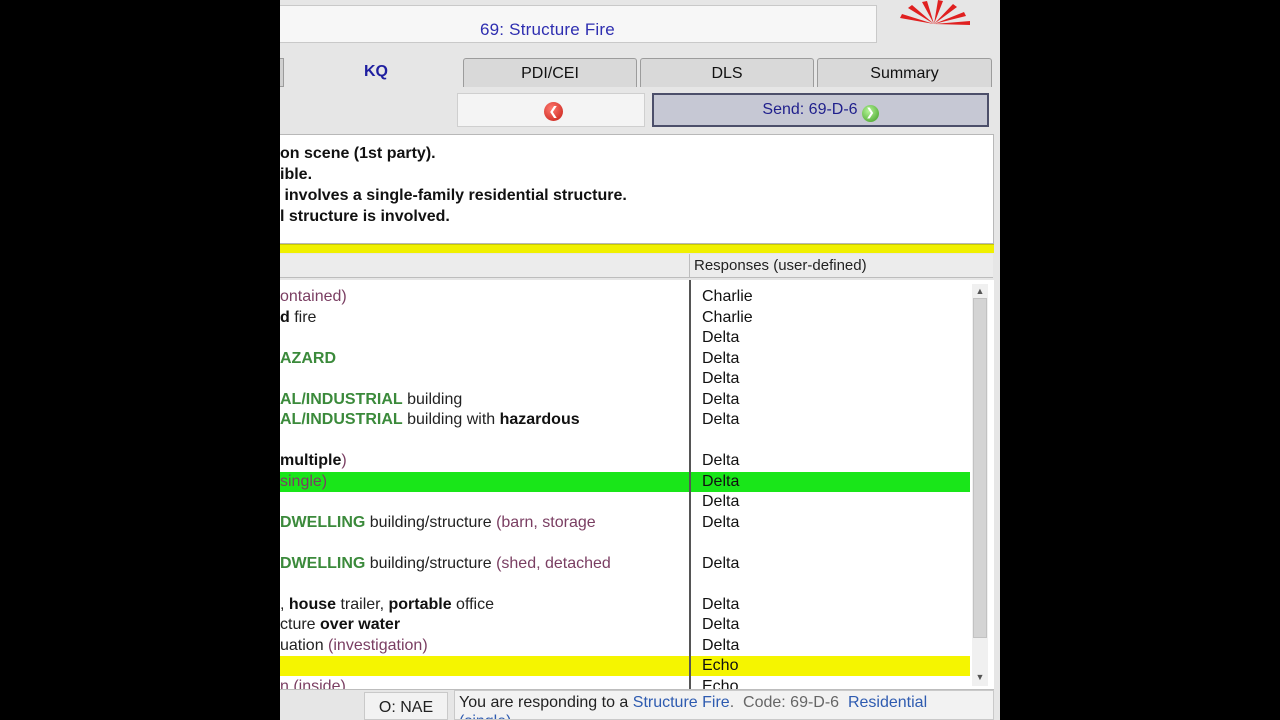 Image resolution: width=1280 pixels, height=720 pixels. I want to click on determinant-text: (barn, storage, so click(546, 522).